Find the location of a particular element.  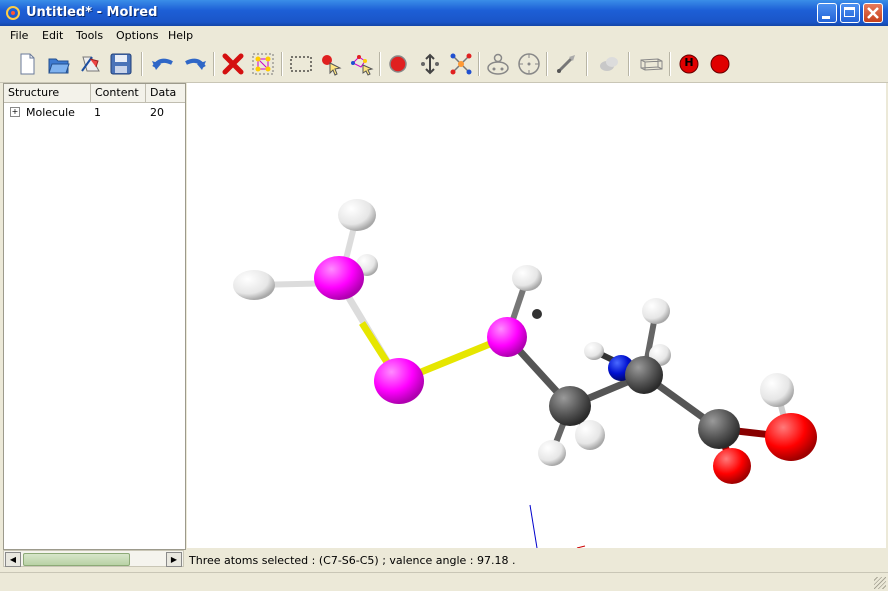

dropper-icon is located at coordinates (566, 64).